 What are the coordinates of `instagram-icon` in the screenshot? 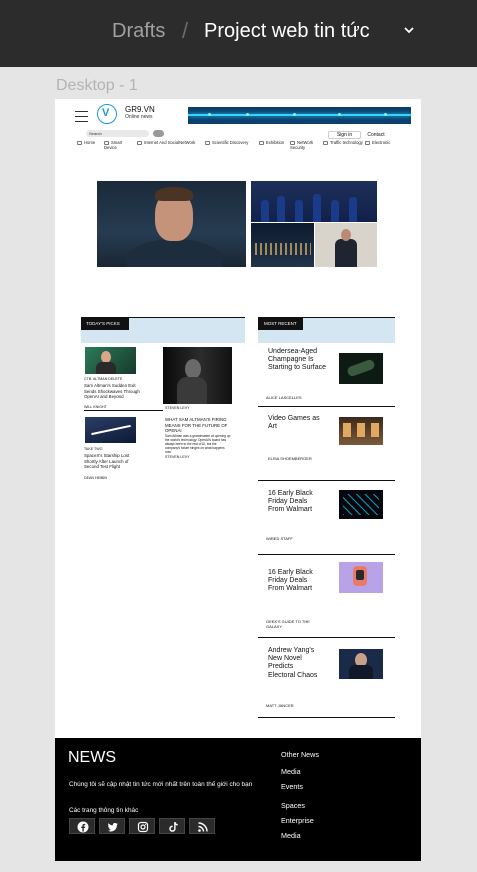 It's located at (142, 826).